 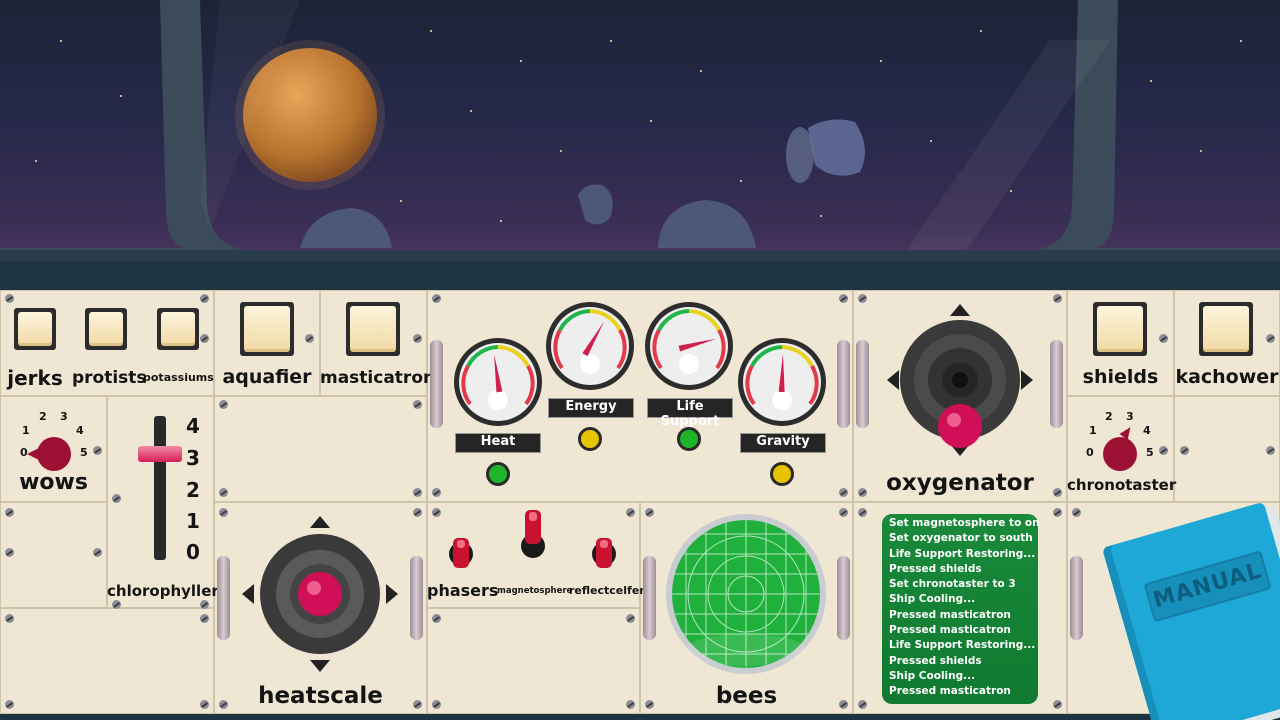 What do you see at coordinates (462, 554) in the screenshot?
I see `phasers-switch` at bounding box center [462, 554].